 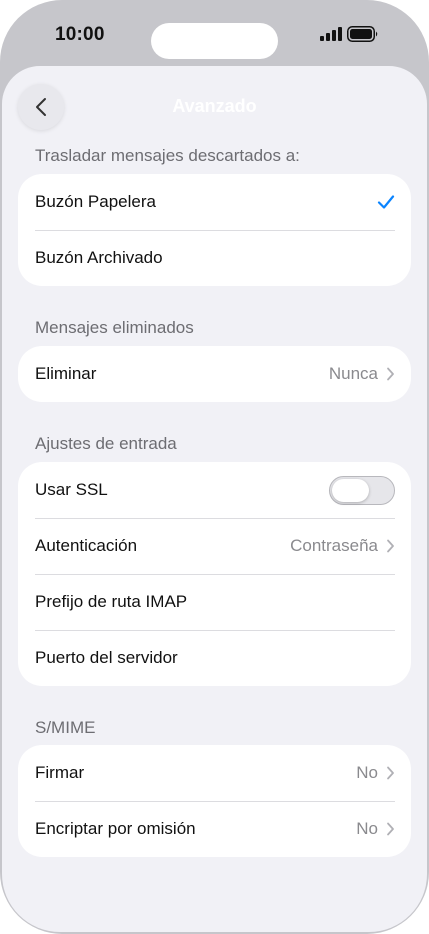 I want to click on row-label: Firmar, so click(x=60, y=772).